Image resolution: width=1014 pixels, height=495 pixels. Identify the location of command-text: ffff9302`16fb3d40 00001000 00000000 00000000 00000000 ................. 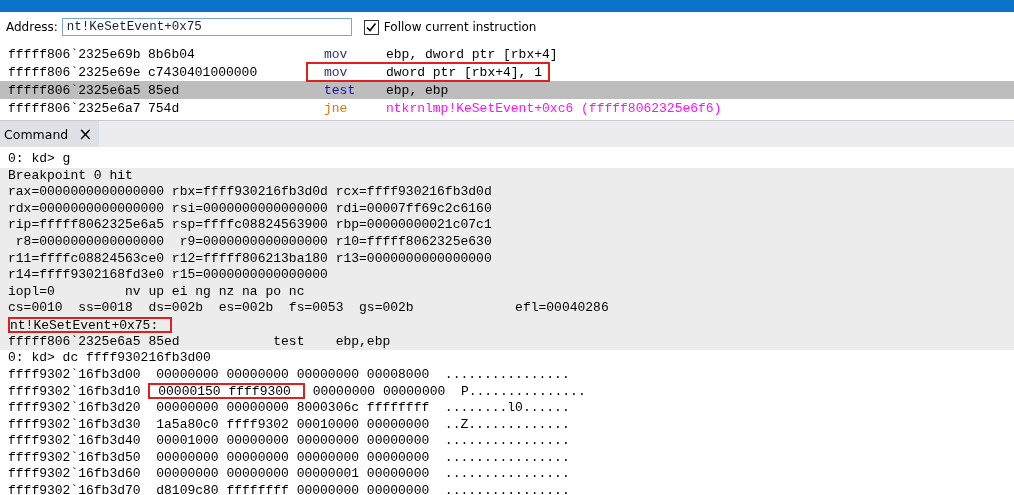
(289, 441).